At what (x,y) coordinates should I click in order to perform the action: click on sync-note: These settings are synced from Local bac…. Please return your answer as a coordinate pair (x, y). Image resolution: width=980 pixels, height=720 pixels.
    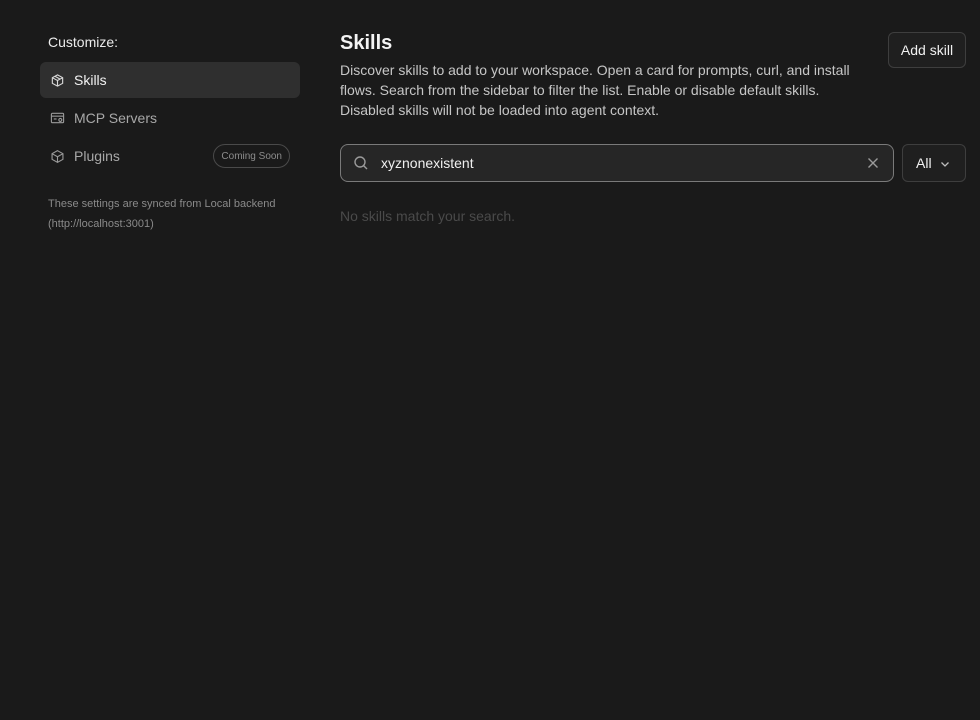
    Looking at the image, I should click on (162, 214).